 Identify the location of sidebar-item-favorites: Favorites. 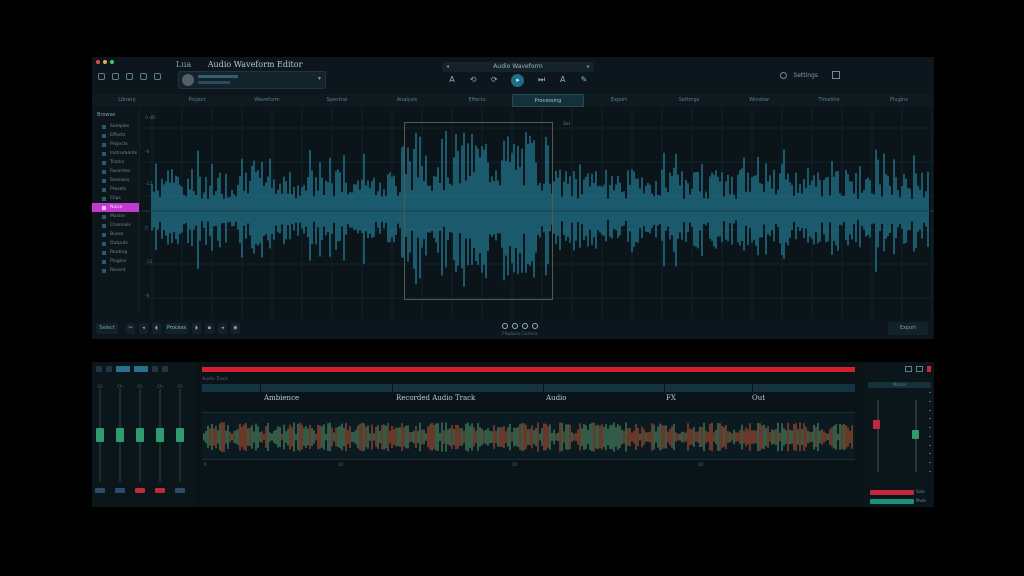
(115, 171).